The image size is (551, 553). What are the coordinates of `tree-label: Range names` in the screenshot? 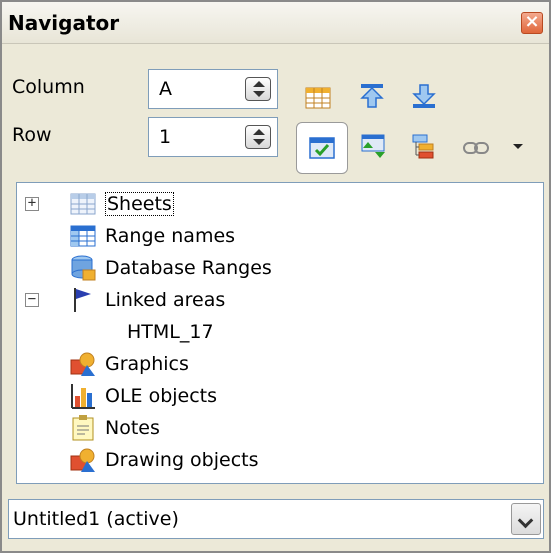 It's located at (170, 236).